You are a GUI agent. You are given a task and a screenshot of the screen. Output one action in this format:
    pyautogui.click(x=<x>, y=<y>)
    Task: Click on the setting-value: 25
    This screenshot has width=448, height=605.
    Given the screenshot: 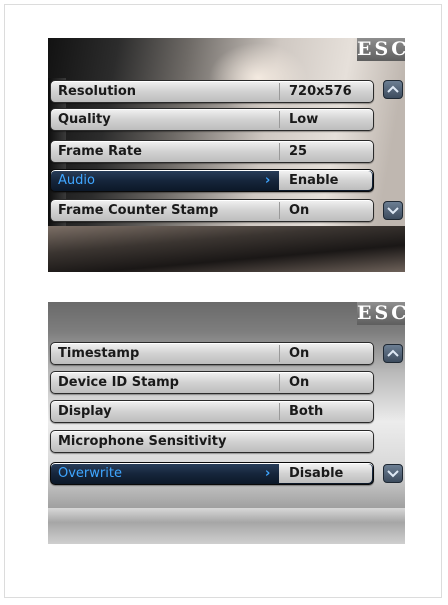 What is the action you would take?
    pyautogui.click(x=298, y=151)
    